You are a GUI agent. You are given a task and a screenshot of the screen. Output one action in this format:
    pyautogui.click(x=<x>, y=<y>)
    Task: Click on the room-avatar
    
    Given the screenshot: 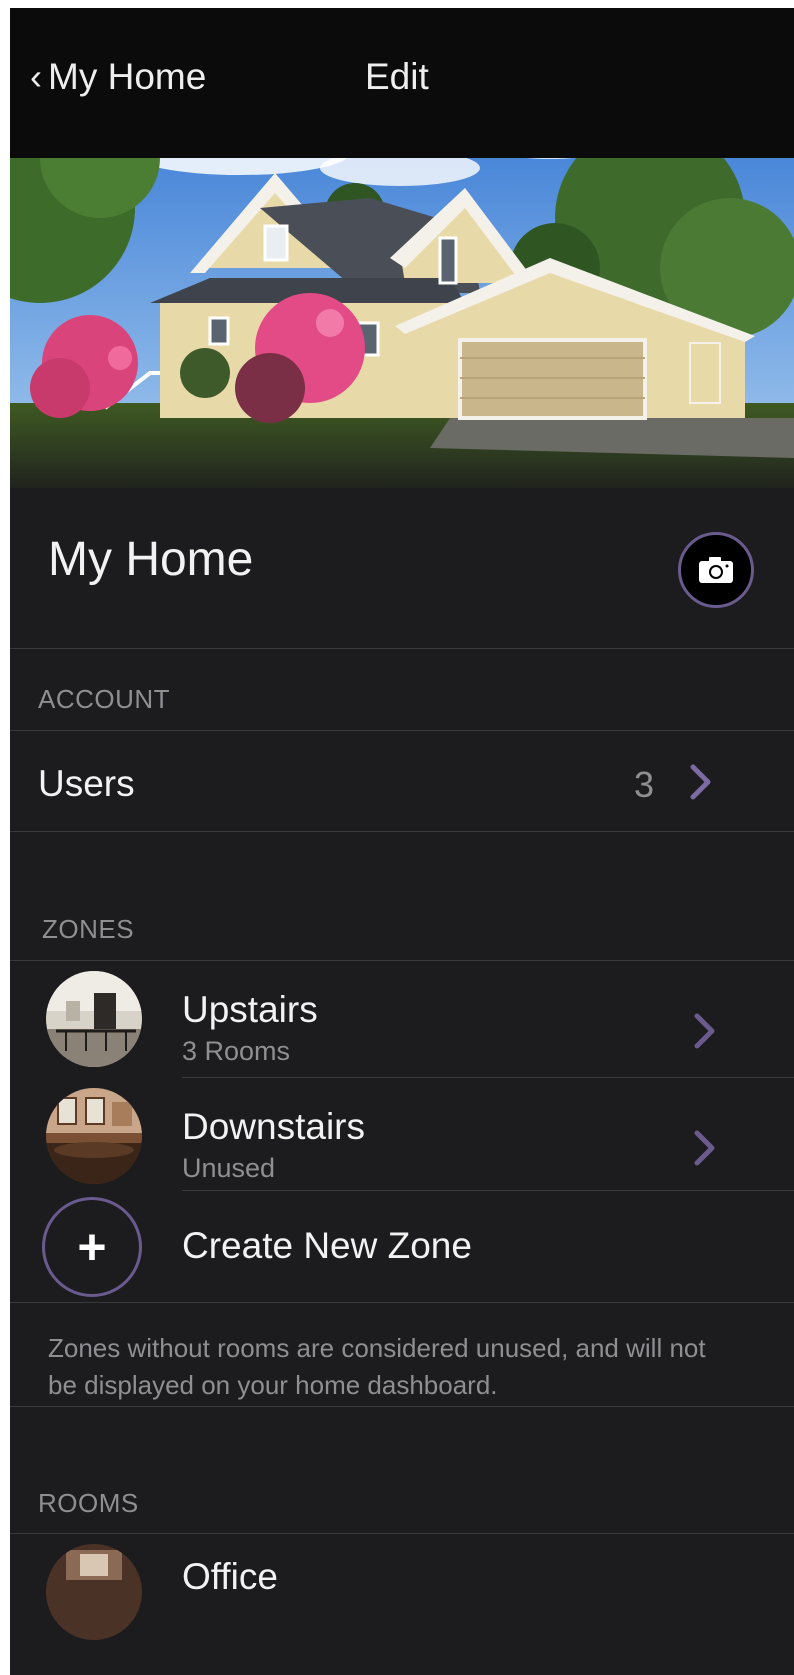 What is the action you would take?
    pyautogui.click(x=94, y=1592)
    